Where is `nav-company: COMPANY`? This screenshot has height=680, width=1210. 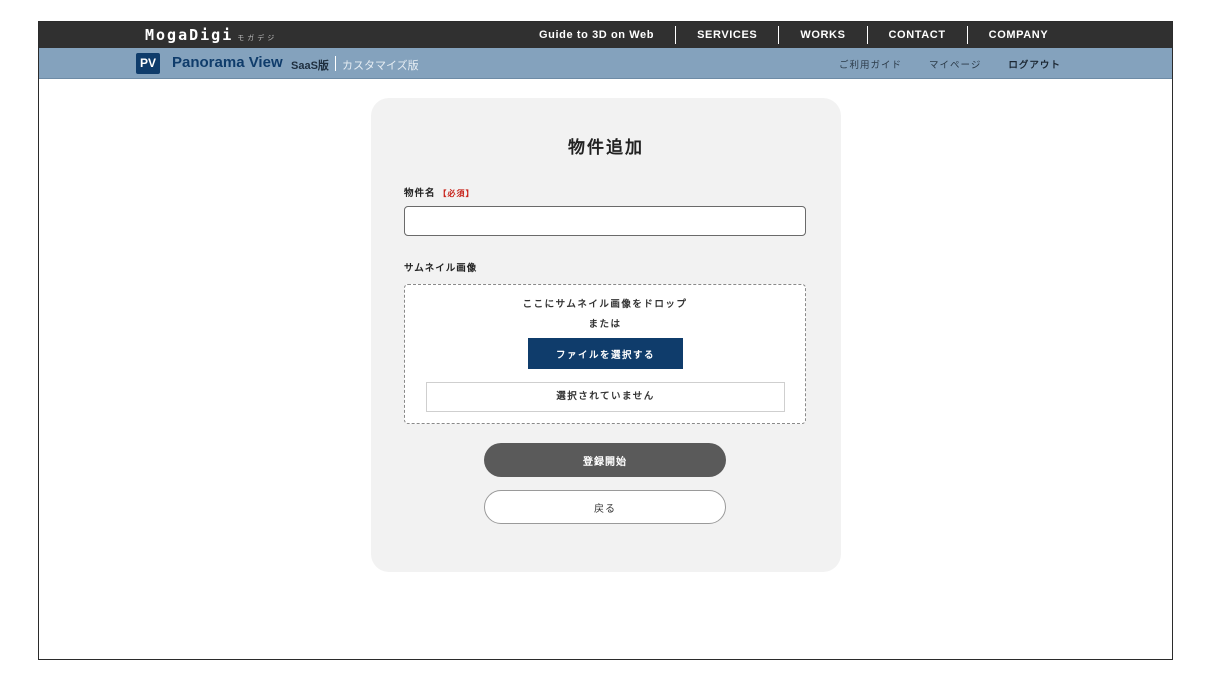 nav-company: COMPANY is located at coordinates (1018, 35).